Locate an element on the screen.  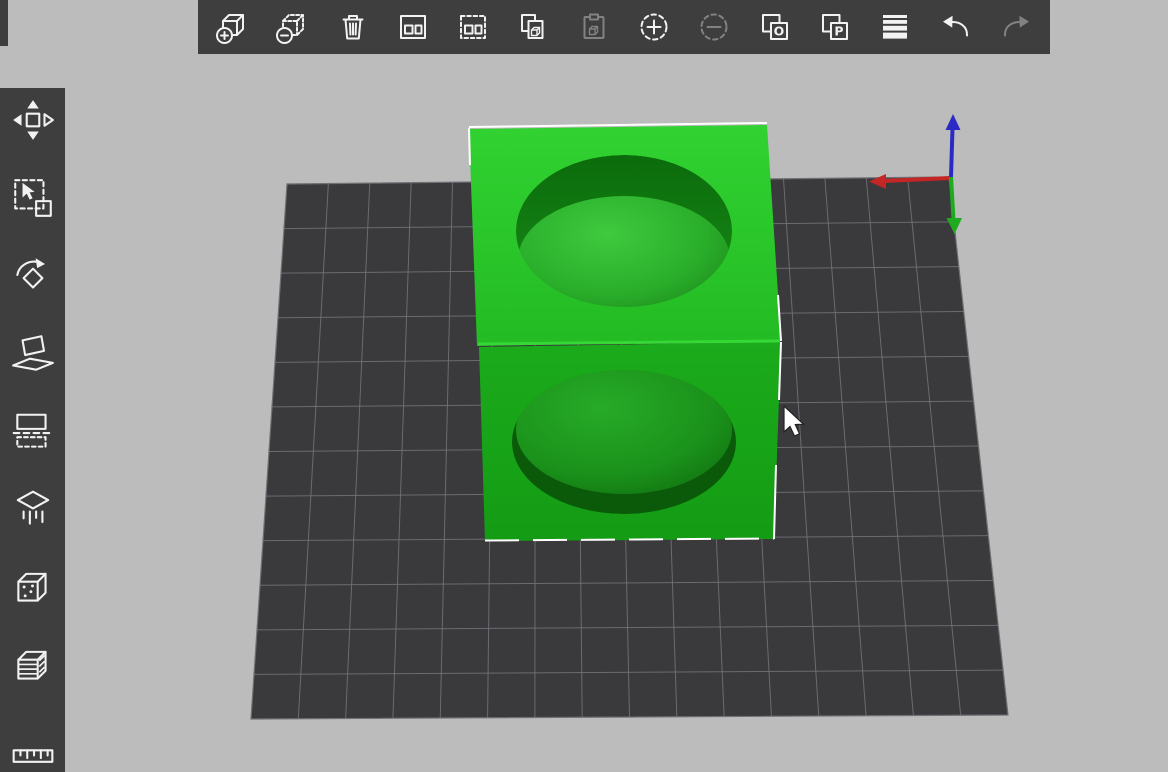
arrange-button is located at coordinates (413, 27).